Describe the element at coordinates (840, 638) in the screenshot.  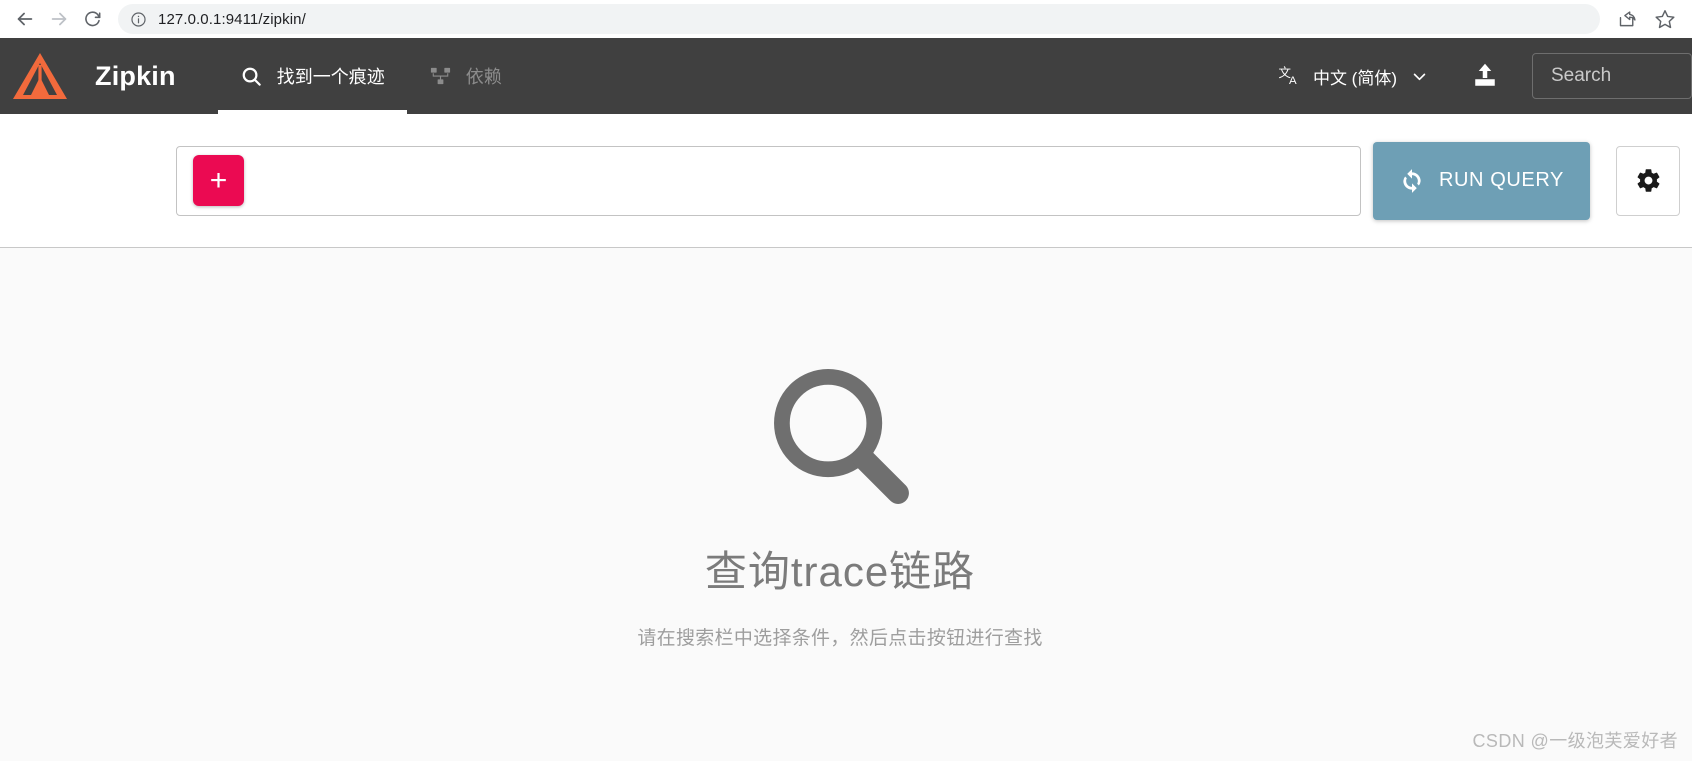
I see `empty-state-subtitle: 请在搜索栏中选择条件，然后点击按钮进行查找` at that location.